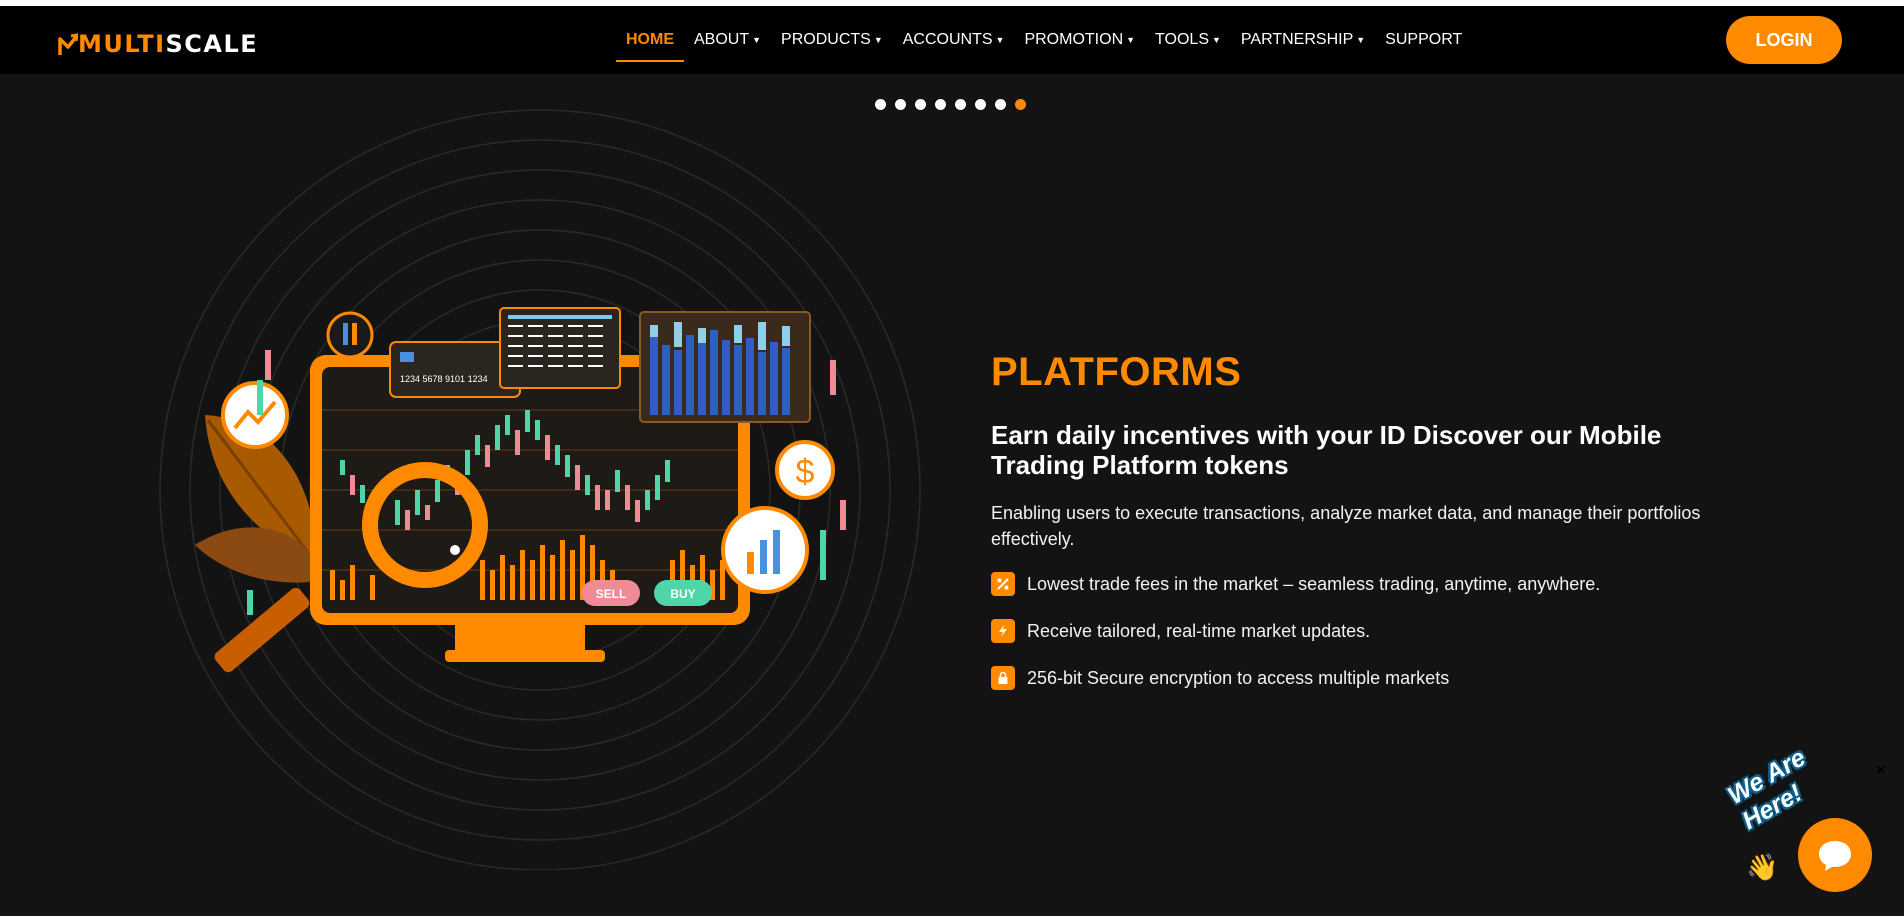 This screenshot has height=916, width=1904. Describe the element at coordinates (68, 44) in the screenshot. I see `logo-arrow-icon` at that location.